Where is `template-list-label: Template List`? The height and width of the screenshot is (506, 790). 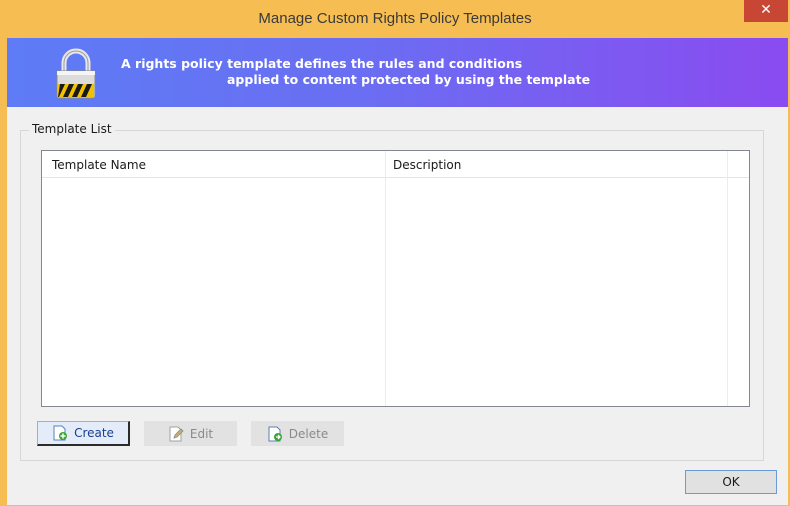
template-list-label: Template List is located at coordinates (72, 129).